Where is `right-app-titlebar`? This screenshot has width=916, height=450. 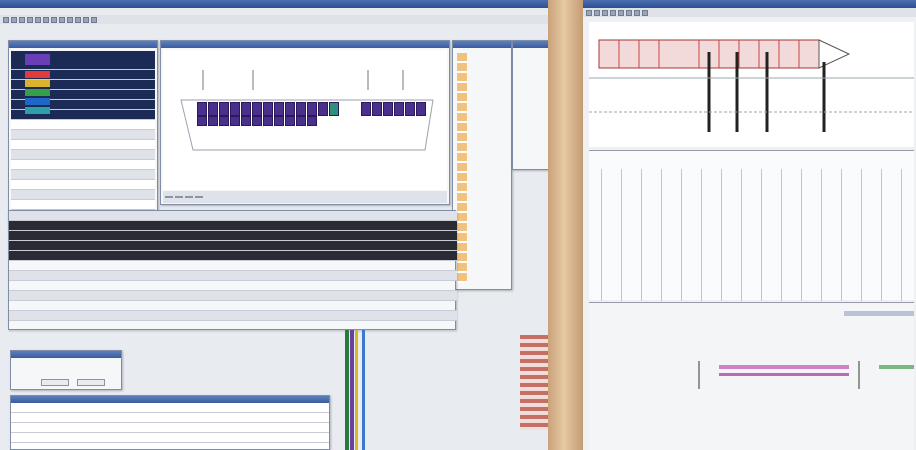 right-app-titlebar is located at coordinates (749, 4).